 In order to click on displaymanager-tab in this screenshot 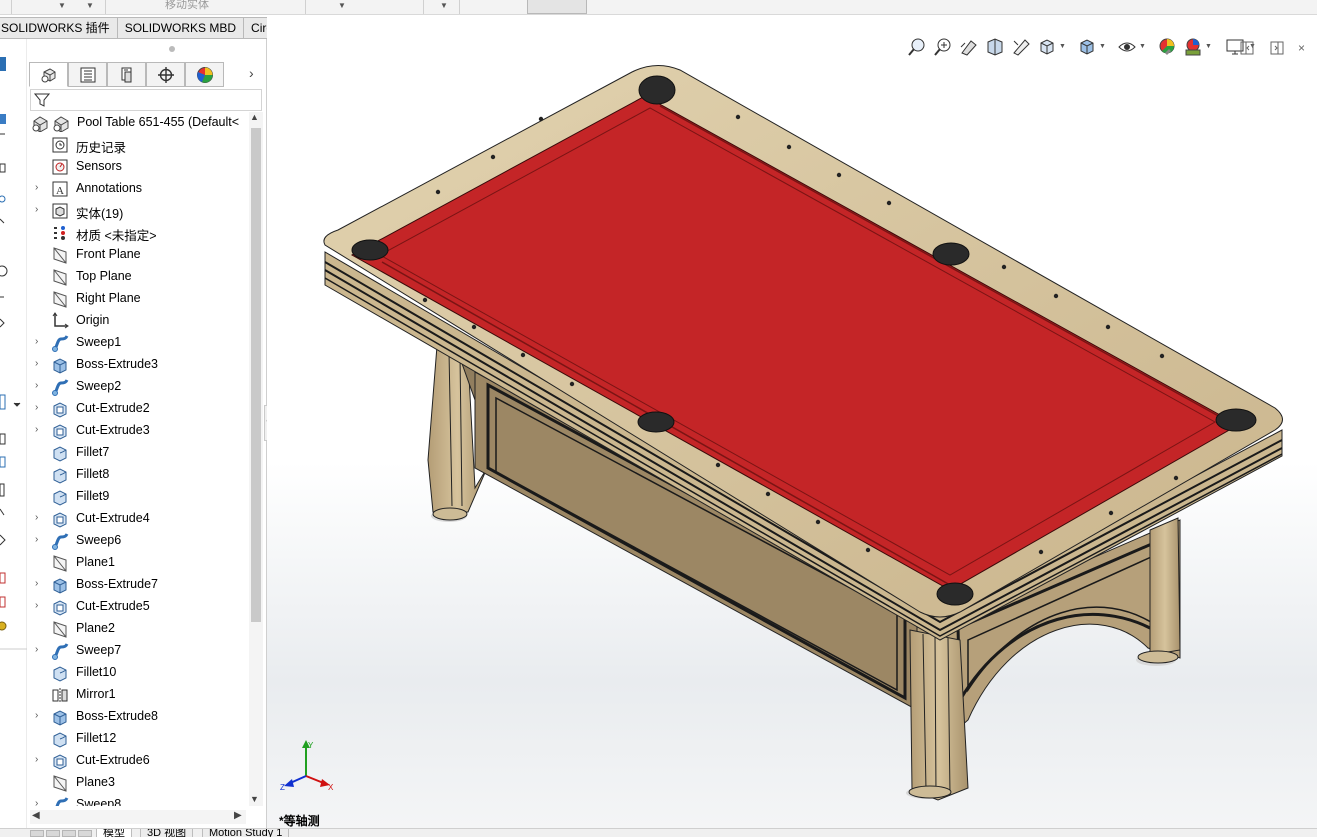, I will do `click(204, 74)`.